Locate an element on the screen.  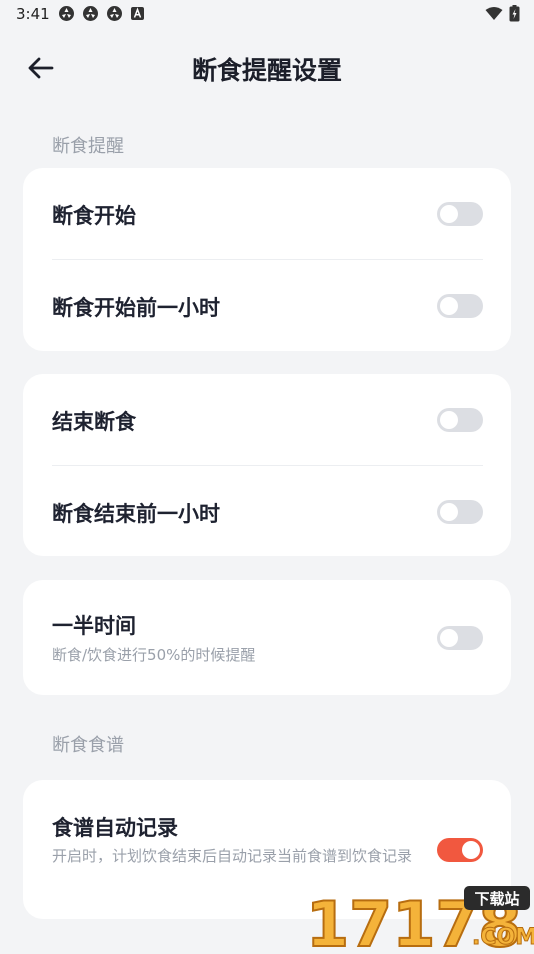
setting-title: 断食开始 is located at coordinates (94, 216).